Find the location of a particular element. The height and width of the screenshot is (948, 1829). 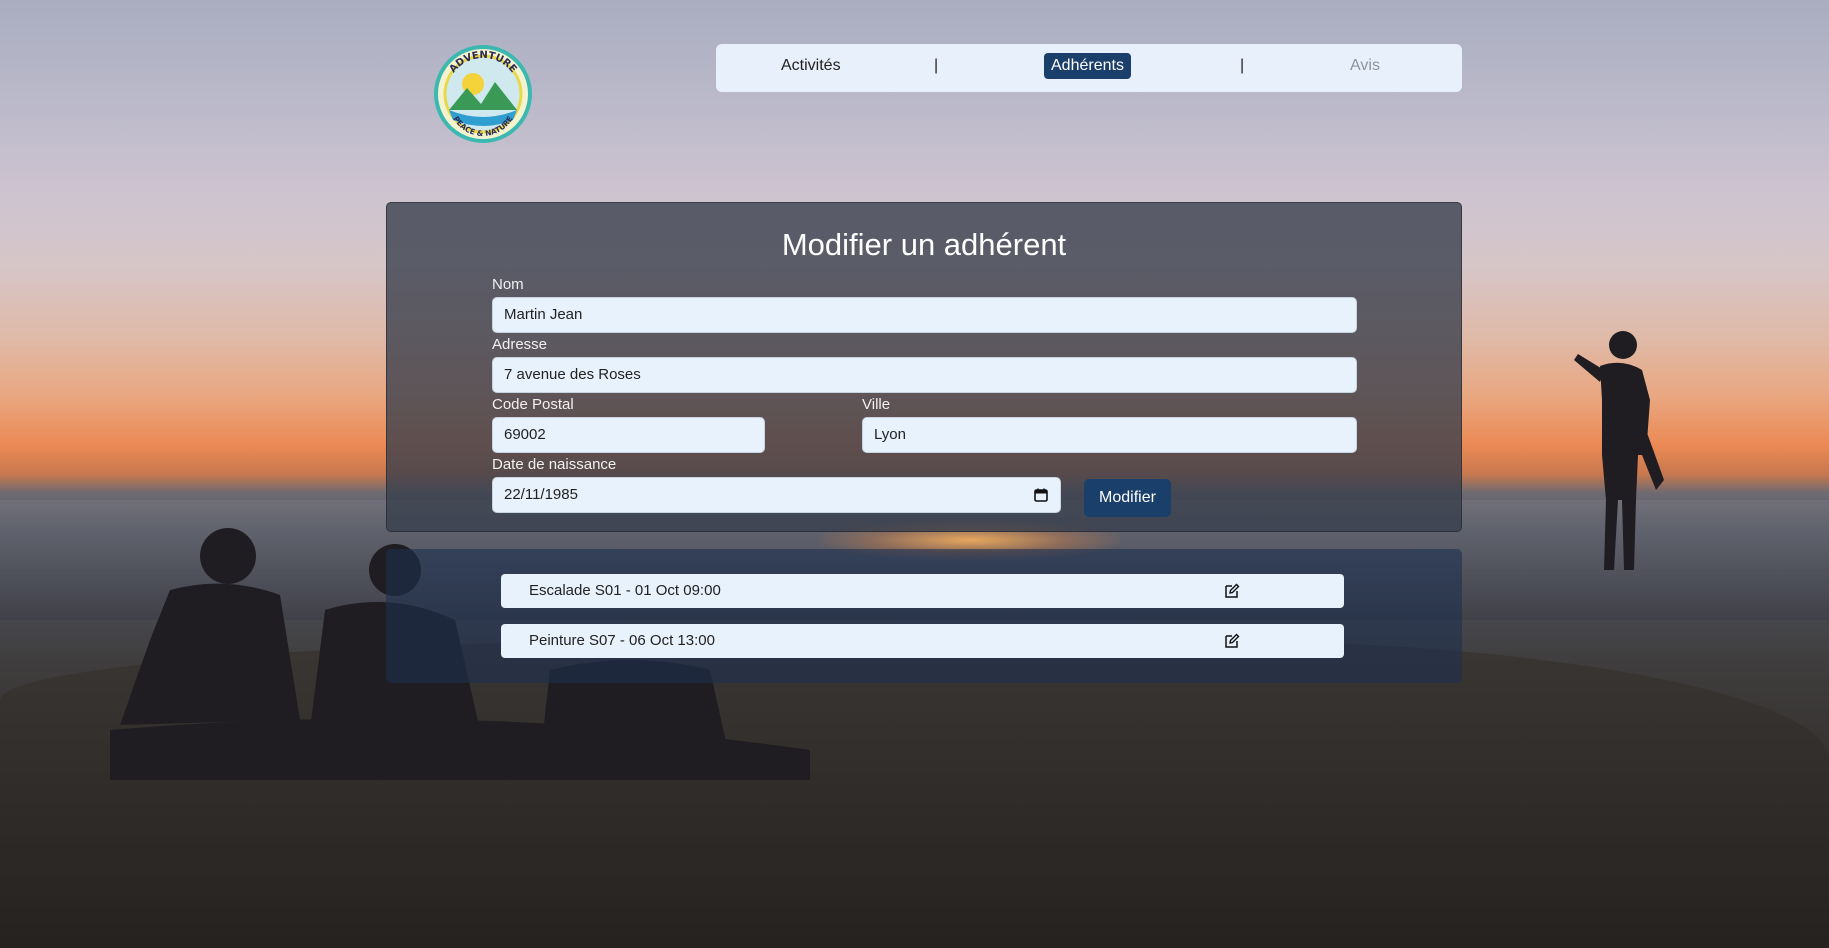

nav-item-avis: Avis is located at coordinates (1365, 66).